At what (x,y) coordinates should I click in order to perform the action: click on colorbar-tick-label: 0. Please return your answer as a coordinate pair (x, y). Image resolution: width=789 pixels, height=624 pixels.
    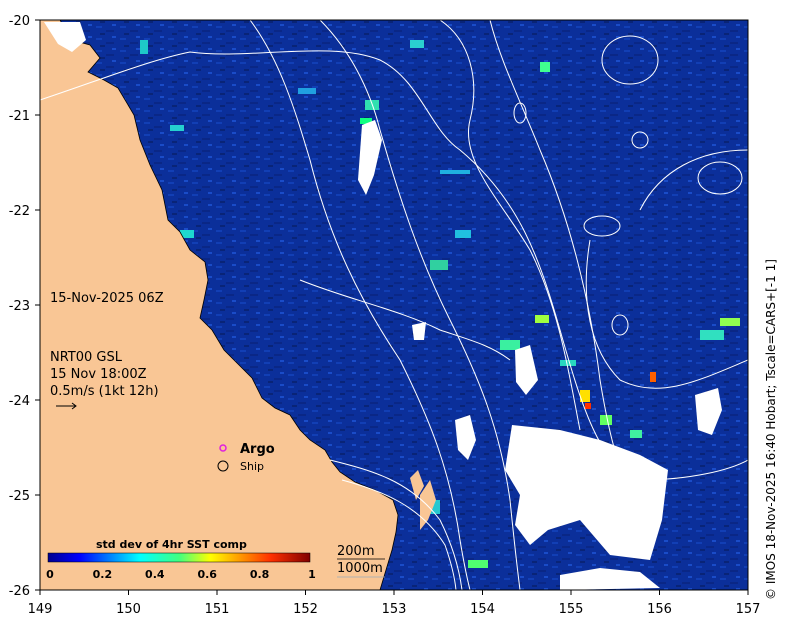
    Looking at the image, I should click on (50, 574).